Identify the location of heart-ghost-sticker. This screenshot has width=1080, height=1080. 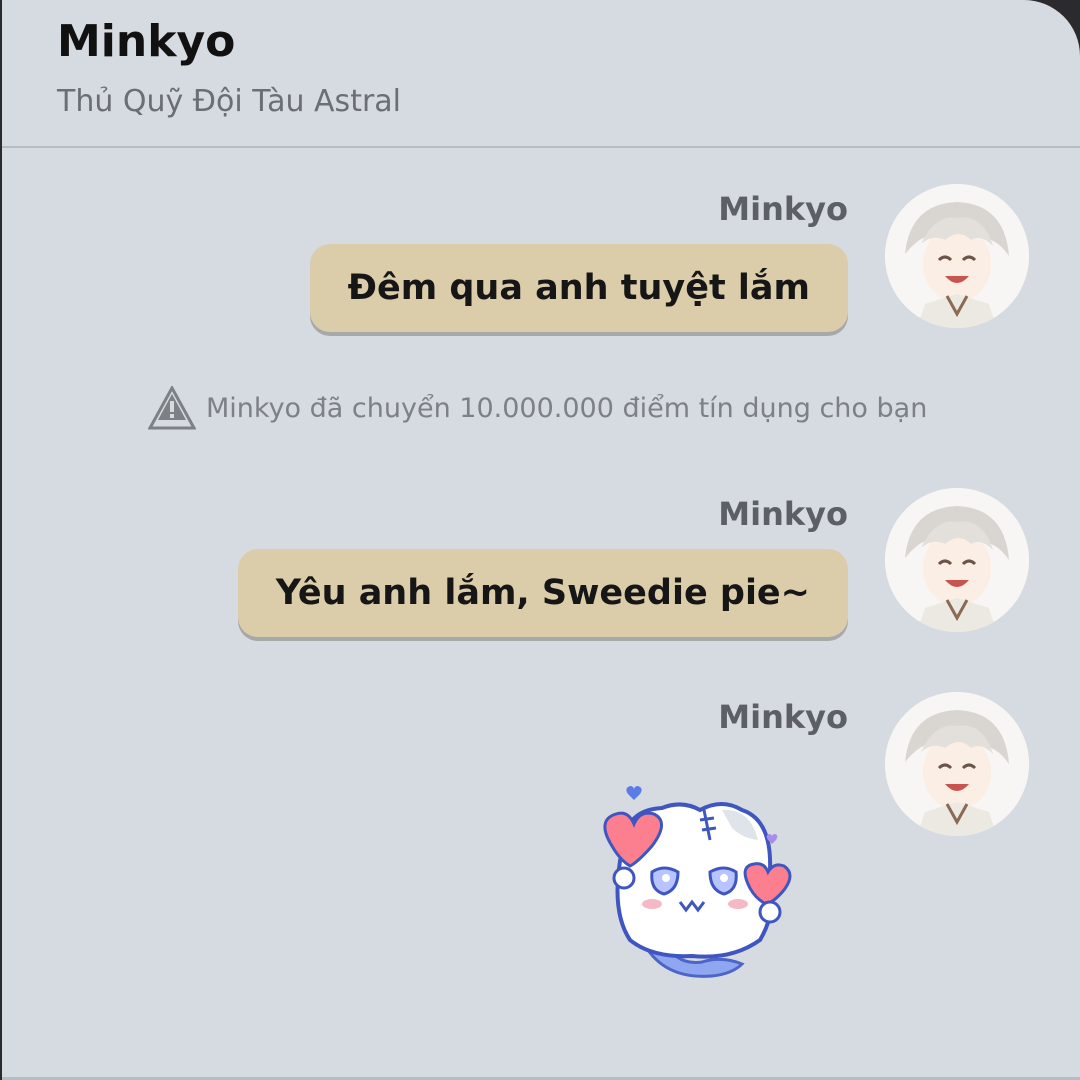
(697, 885).